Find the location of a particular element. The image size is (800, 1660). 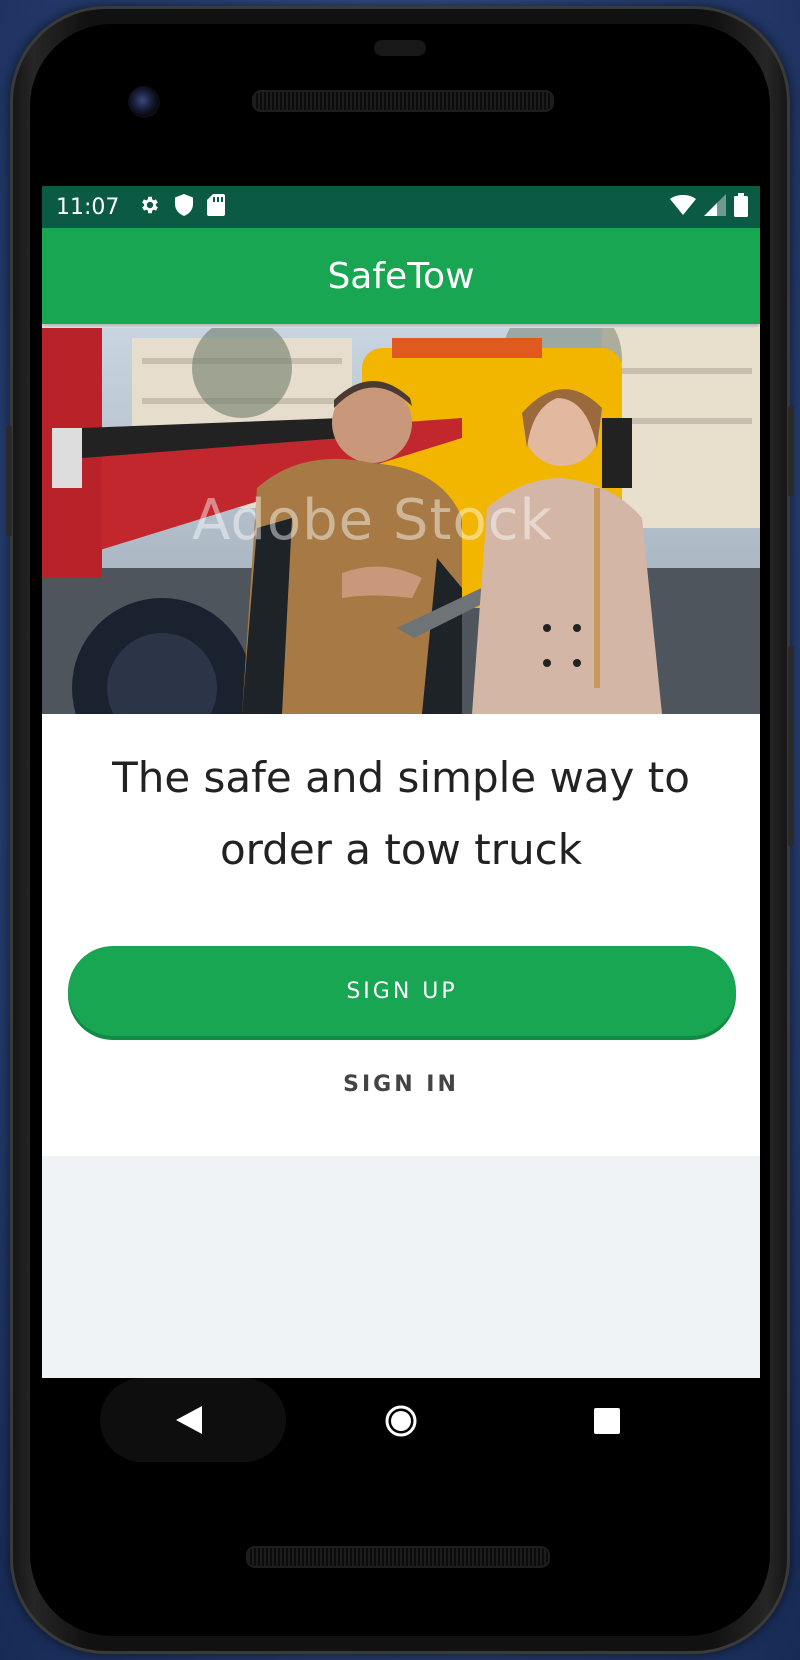

bottom-speaker-grille is located at coordinates (398, 1557).